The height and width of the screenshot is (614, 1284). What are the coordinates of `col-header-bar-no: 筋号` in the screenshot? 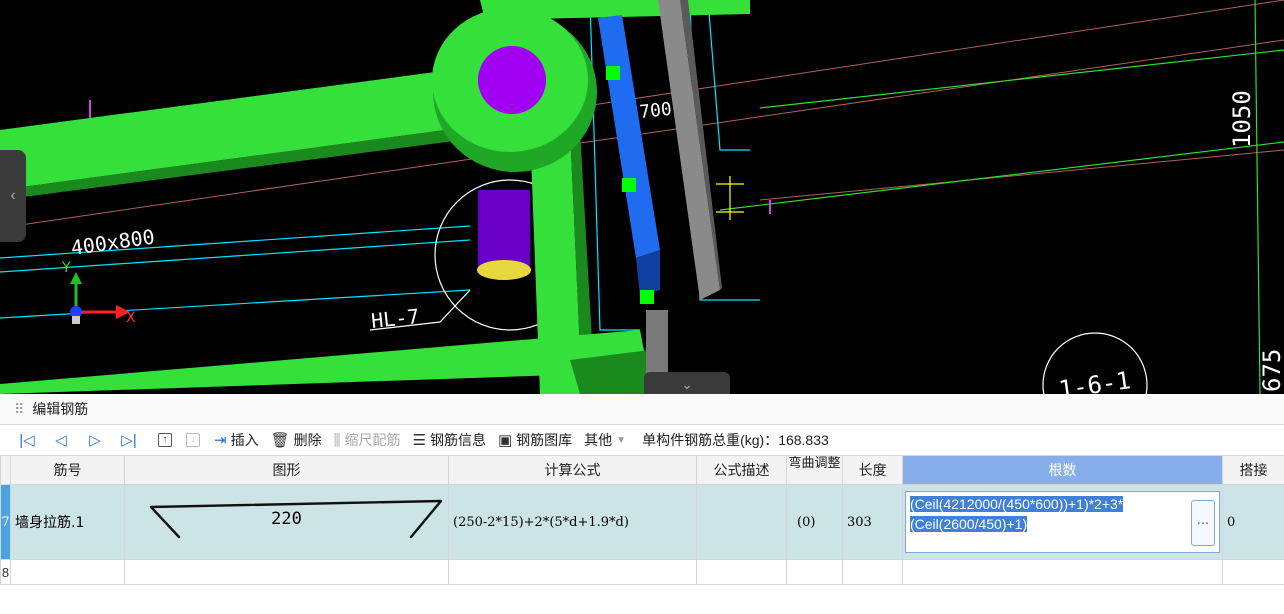 It's located at (67, 470).